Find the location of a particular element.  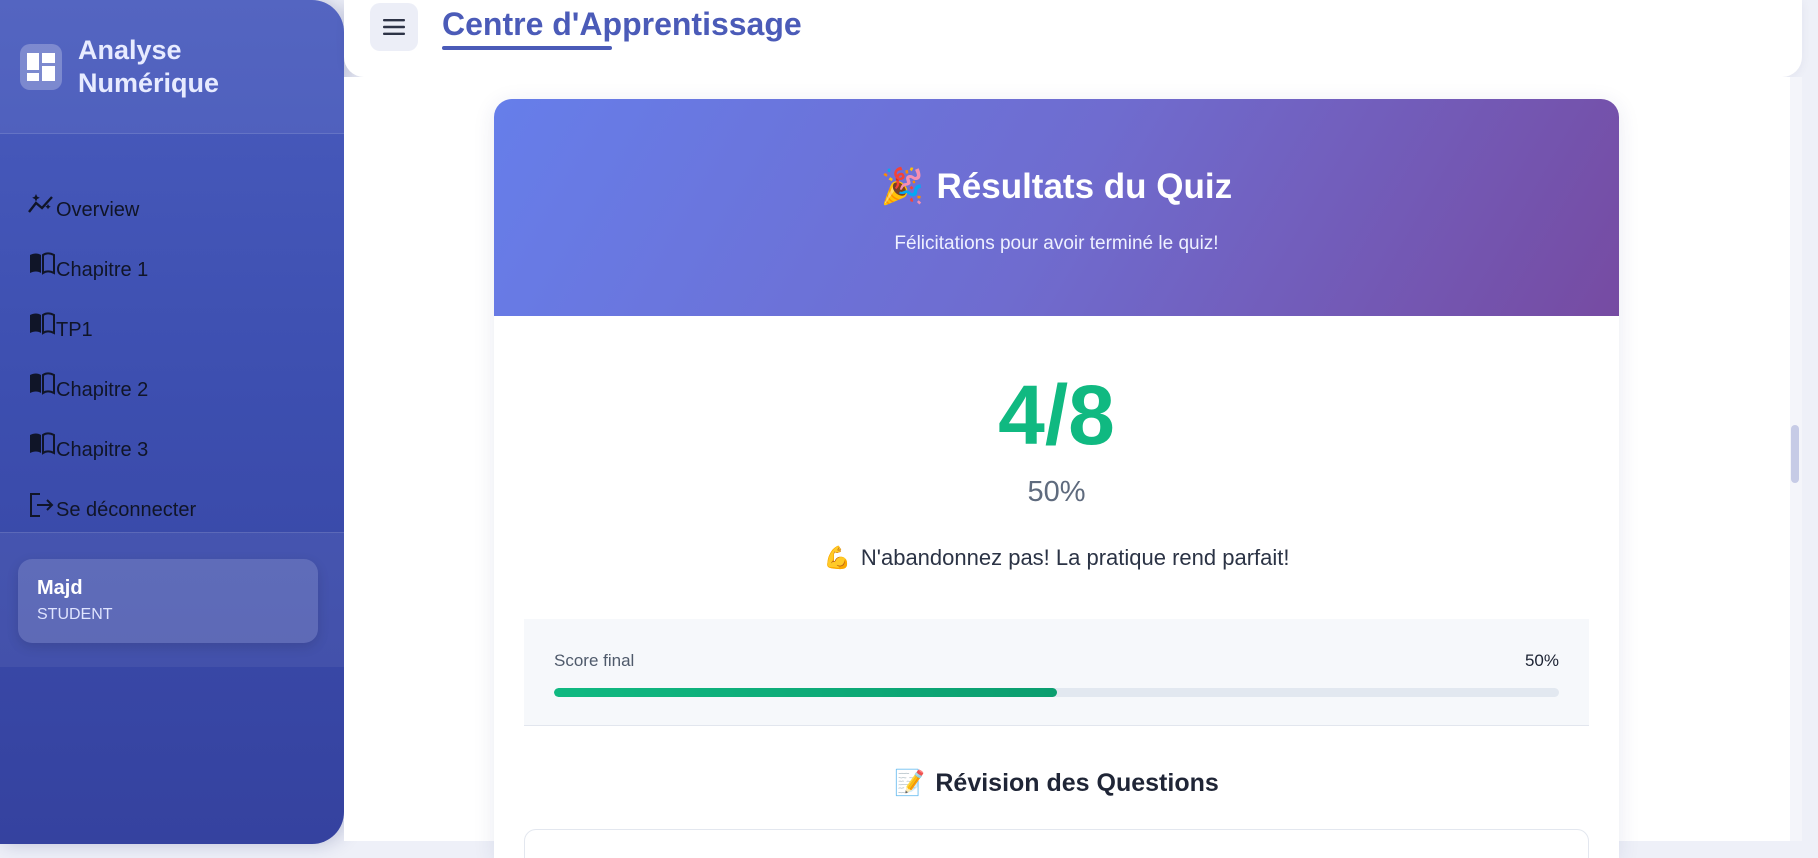

sidebar-item-label: Chapitre 1 is located at coordinates (102, 270).